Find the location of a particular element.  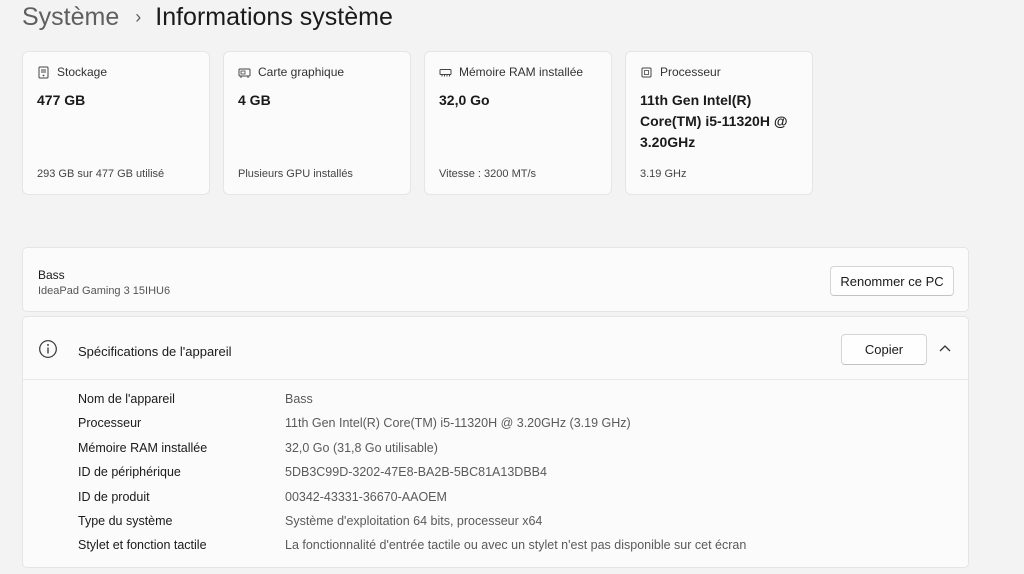

breadcrumb: Système › Informations système is located at coordinates (207, 17).